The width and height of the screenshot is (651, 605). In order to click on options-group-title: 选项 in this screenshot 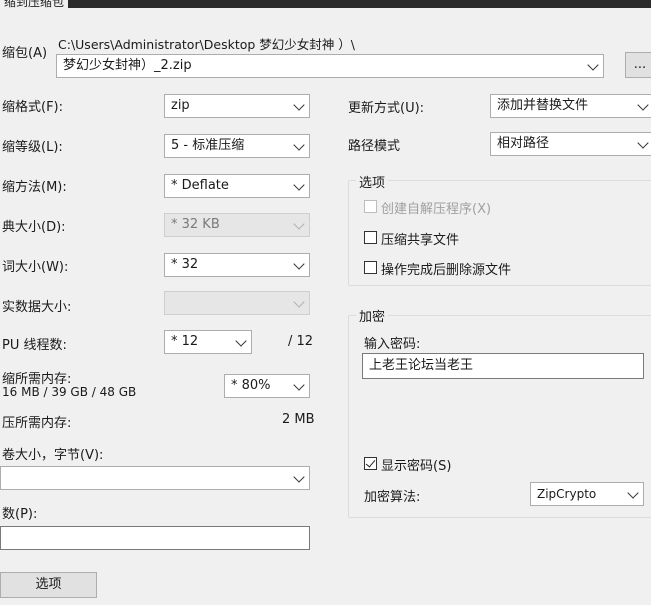, I will do `click(372, 181)`.